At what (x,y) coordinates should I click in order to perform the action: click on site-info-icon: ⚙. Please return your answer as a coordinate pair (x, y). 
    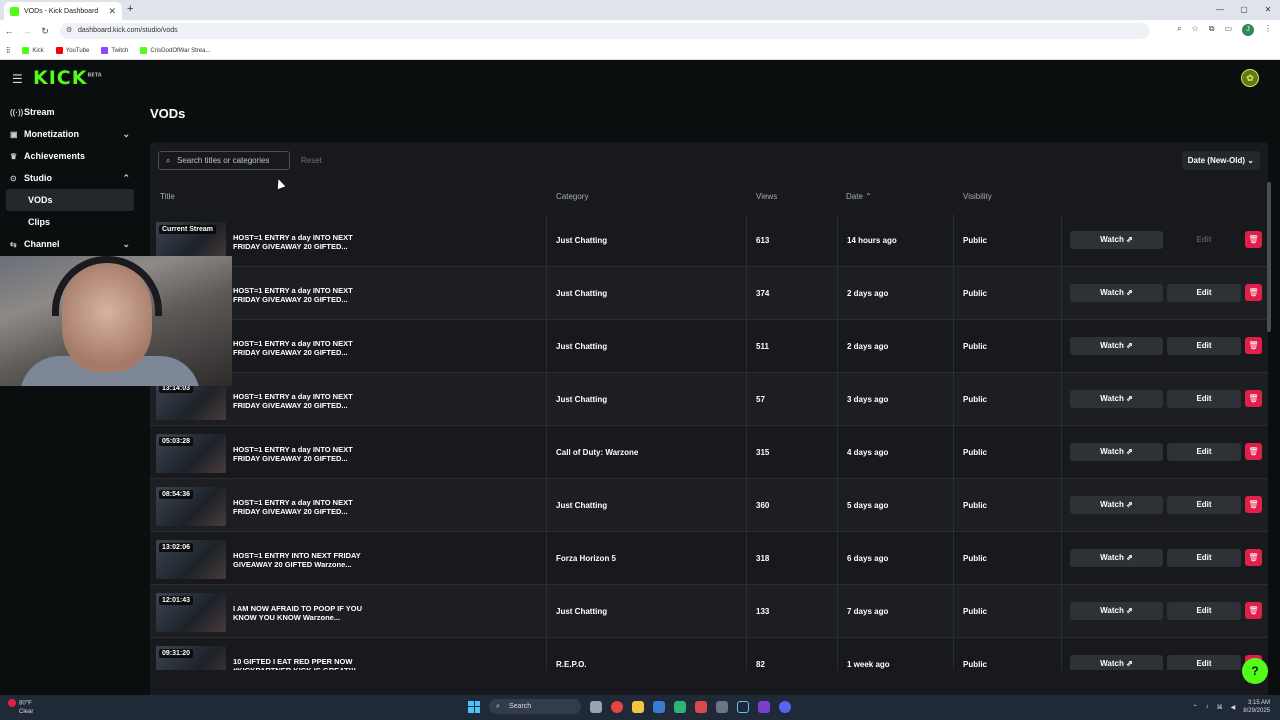
    Looking at the image, I should click on (69, 31).